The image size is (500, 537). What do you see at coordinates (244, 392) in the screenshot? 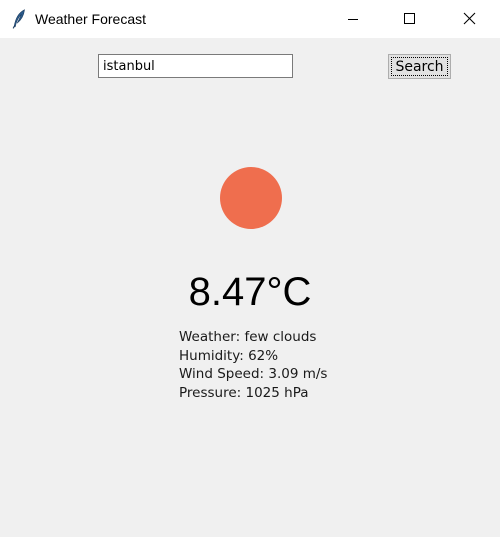
I see `pressure-label: Pressure: 1025 hPa` at bounding box center [244, 392].